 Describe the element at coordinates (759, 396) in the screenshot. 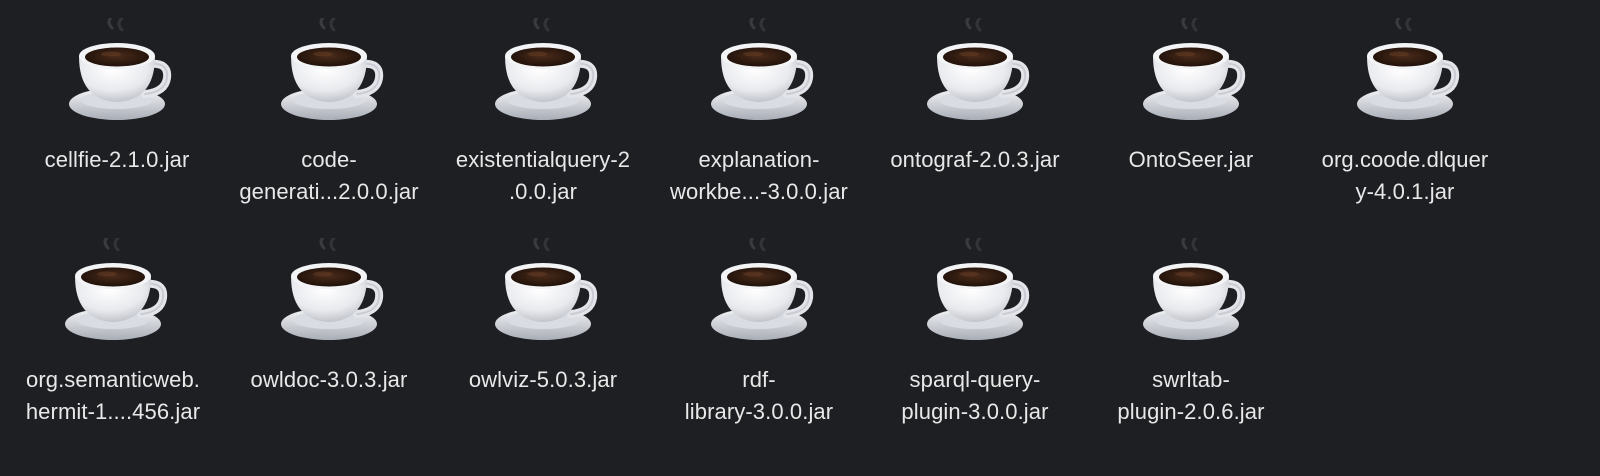

I see `file-name: rdf- library-3.0.0.jar` at that location.